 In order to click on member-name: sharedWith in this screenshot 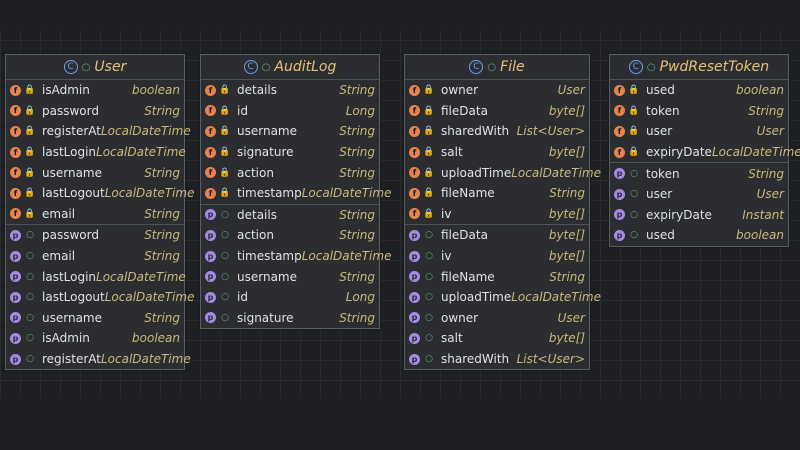, I will do `click(475, 359)`.